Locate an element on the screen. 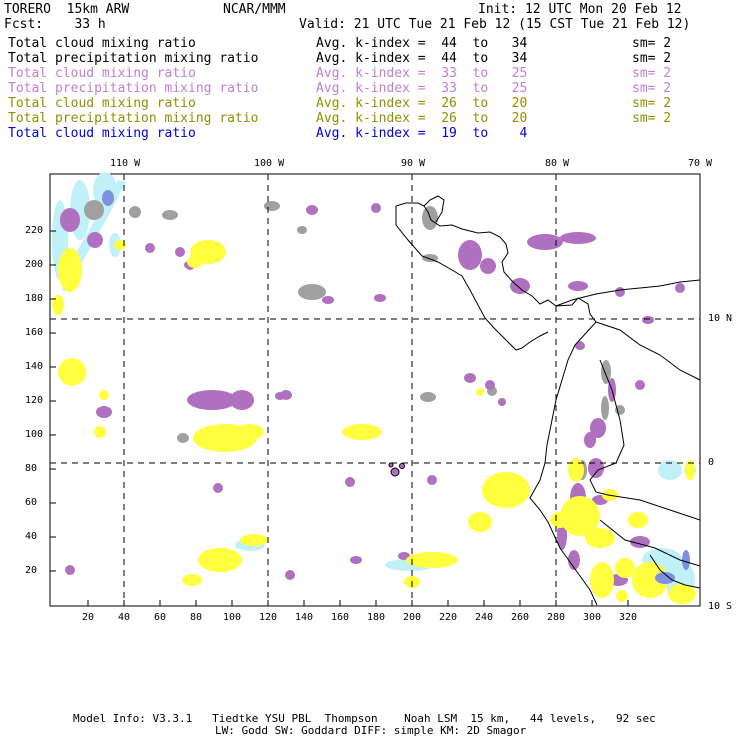 This screenshot has height=740, width=740. x-tick-label: 200 is located at coordinates (412, 617).